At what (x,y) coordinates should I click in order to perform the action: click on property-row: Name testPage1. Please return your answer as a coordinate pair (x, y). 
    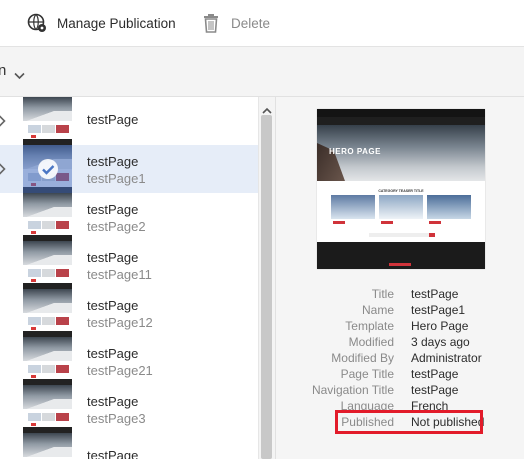
    Looking at the image, I should click on (400, 311).